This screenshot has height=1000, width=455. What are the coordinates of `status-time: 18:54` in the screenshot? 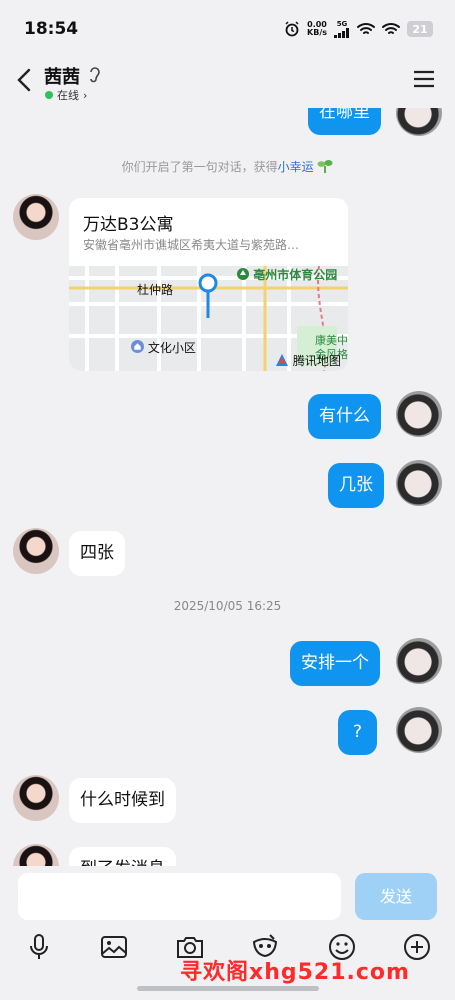 It's located at (51, 29).